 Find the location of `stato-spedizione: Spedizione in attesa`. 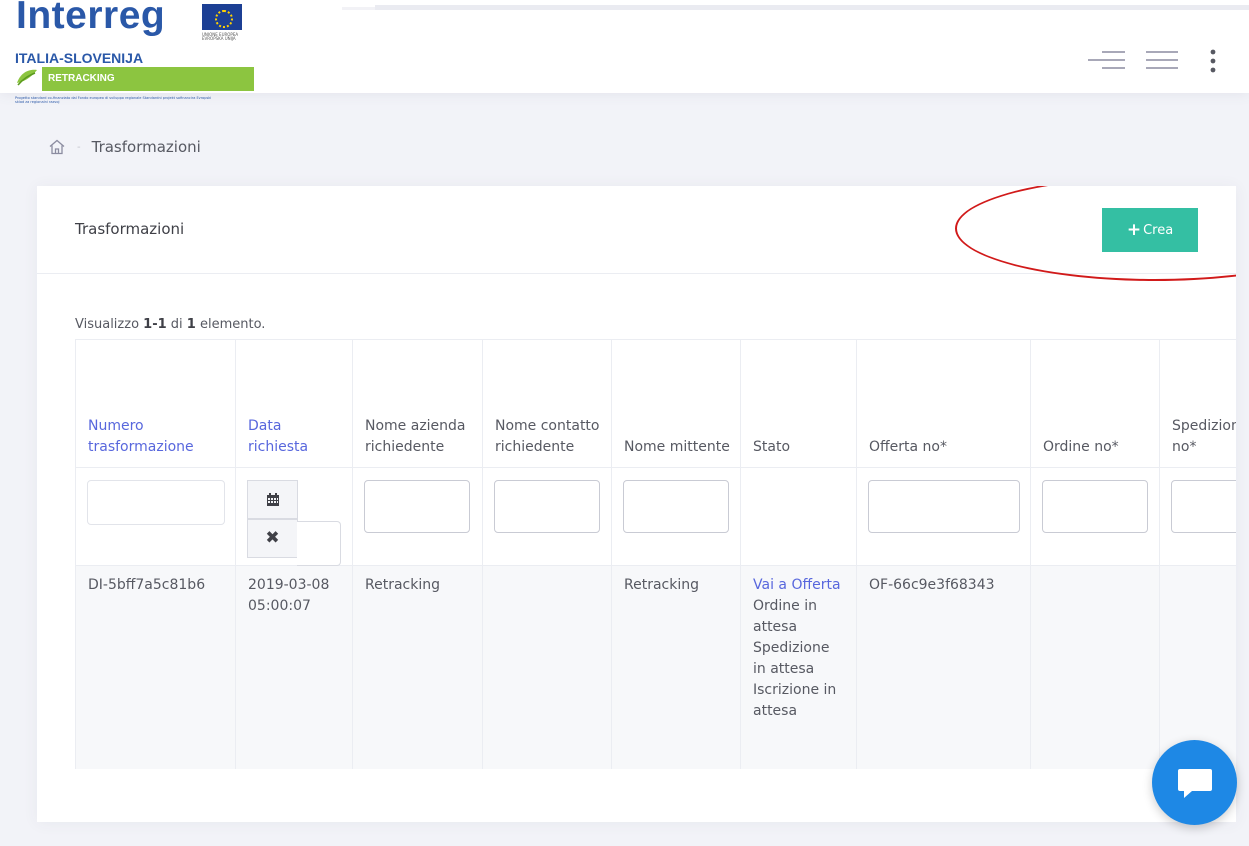

stato-spedizione: Spedizione in attesa is located at coordinates (791, 658).